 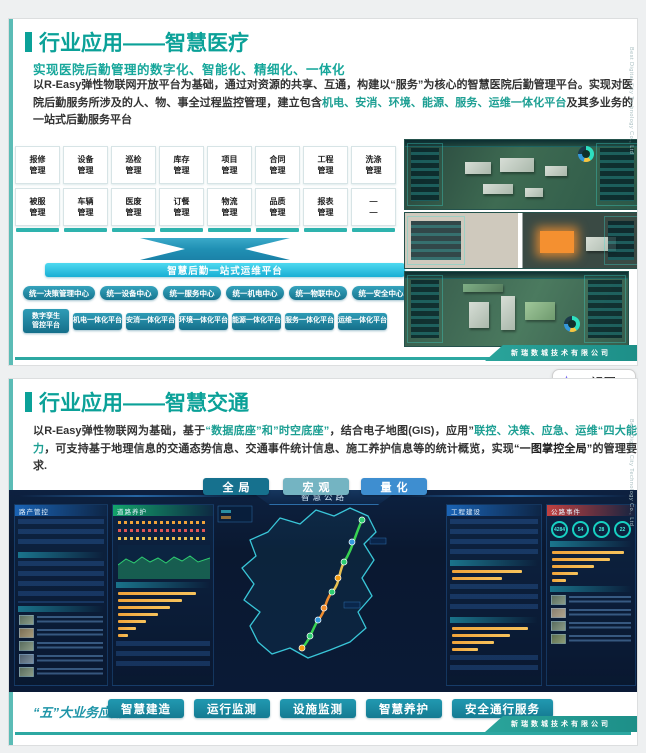 I want to click on biz-buttons-row: 智慧建造 运行监测 设施监测 智慧养护 安全通行服务, so click(x=330, y=708).